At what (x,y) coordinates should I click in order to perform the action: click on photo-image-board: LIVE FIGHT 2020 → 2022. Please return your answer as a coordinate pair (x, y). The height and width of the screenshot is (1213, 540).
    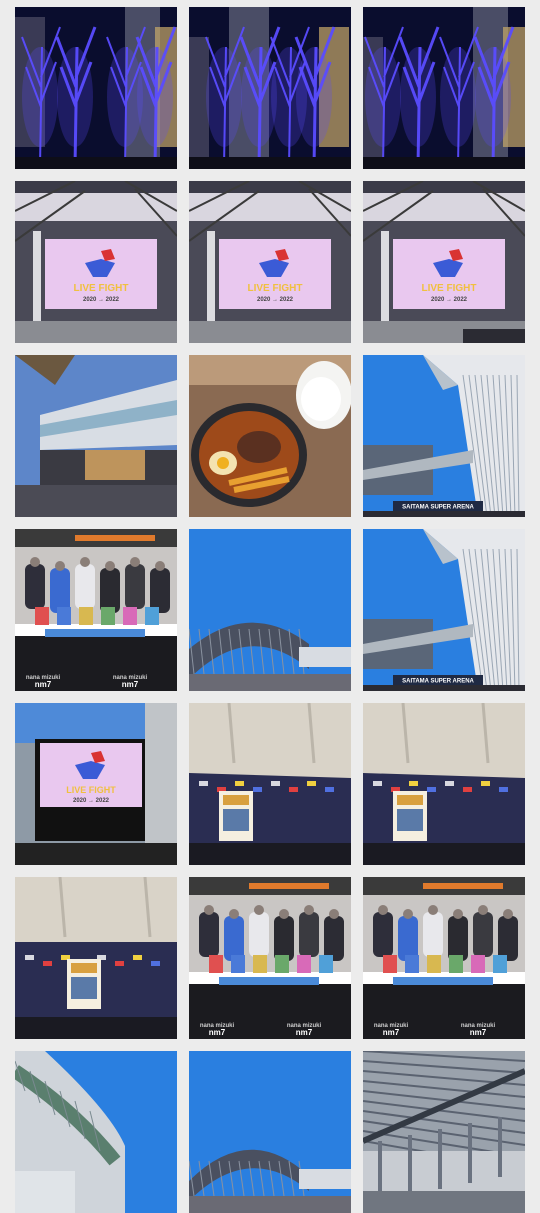
    Looking at the image, I should click on (96, 784).